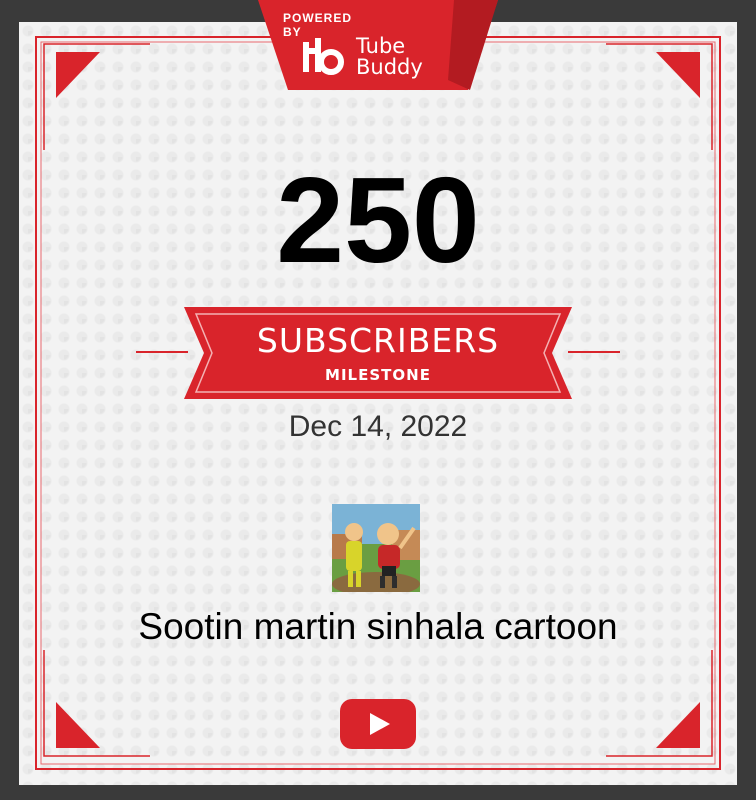 The width and height of the screenshot is (756, 800). I want to click on milestone-subtitle: MILESTONE, so click(378, 375).